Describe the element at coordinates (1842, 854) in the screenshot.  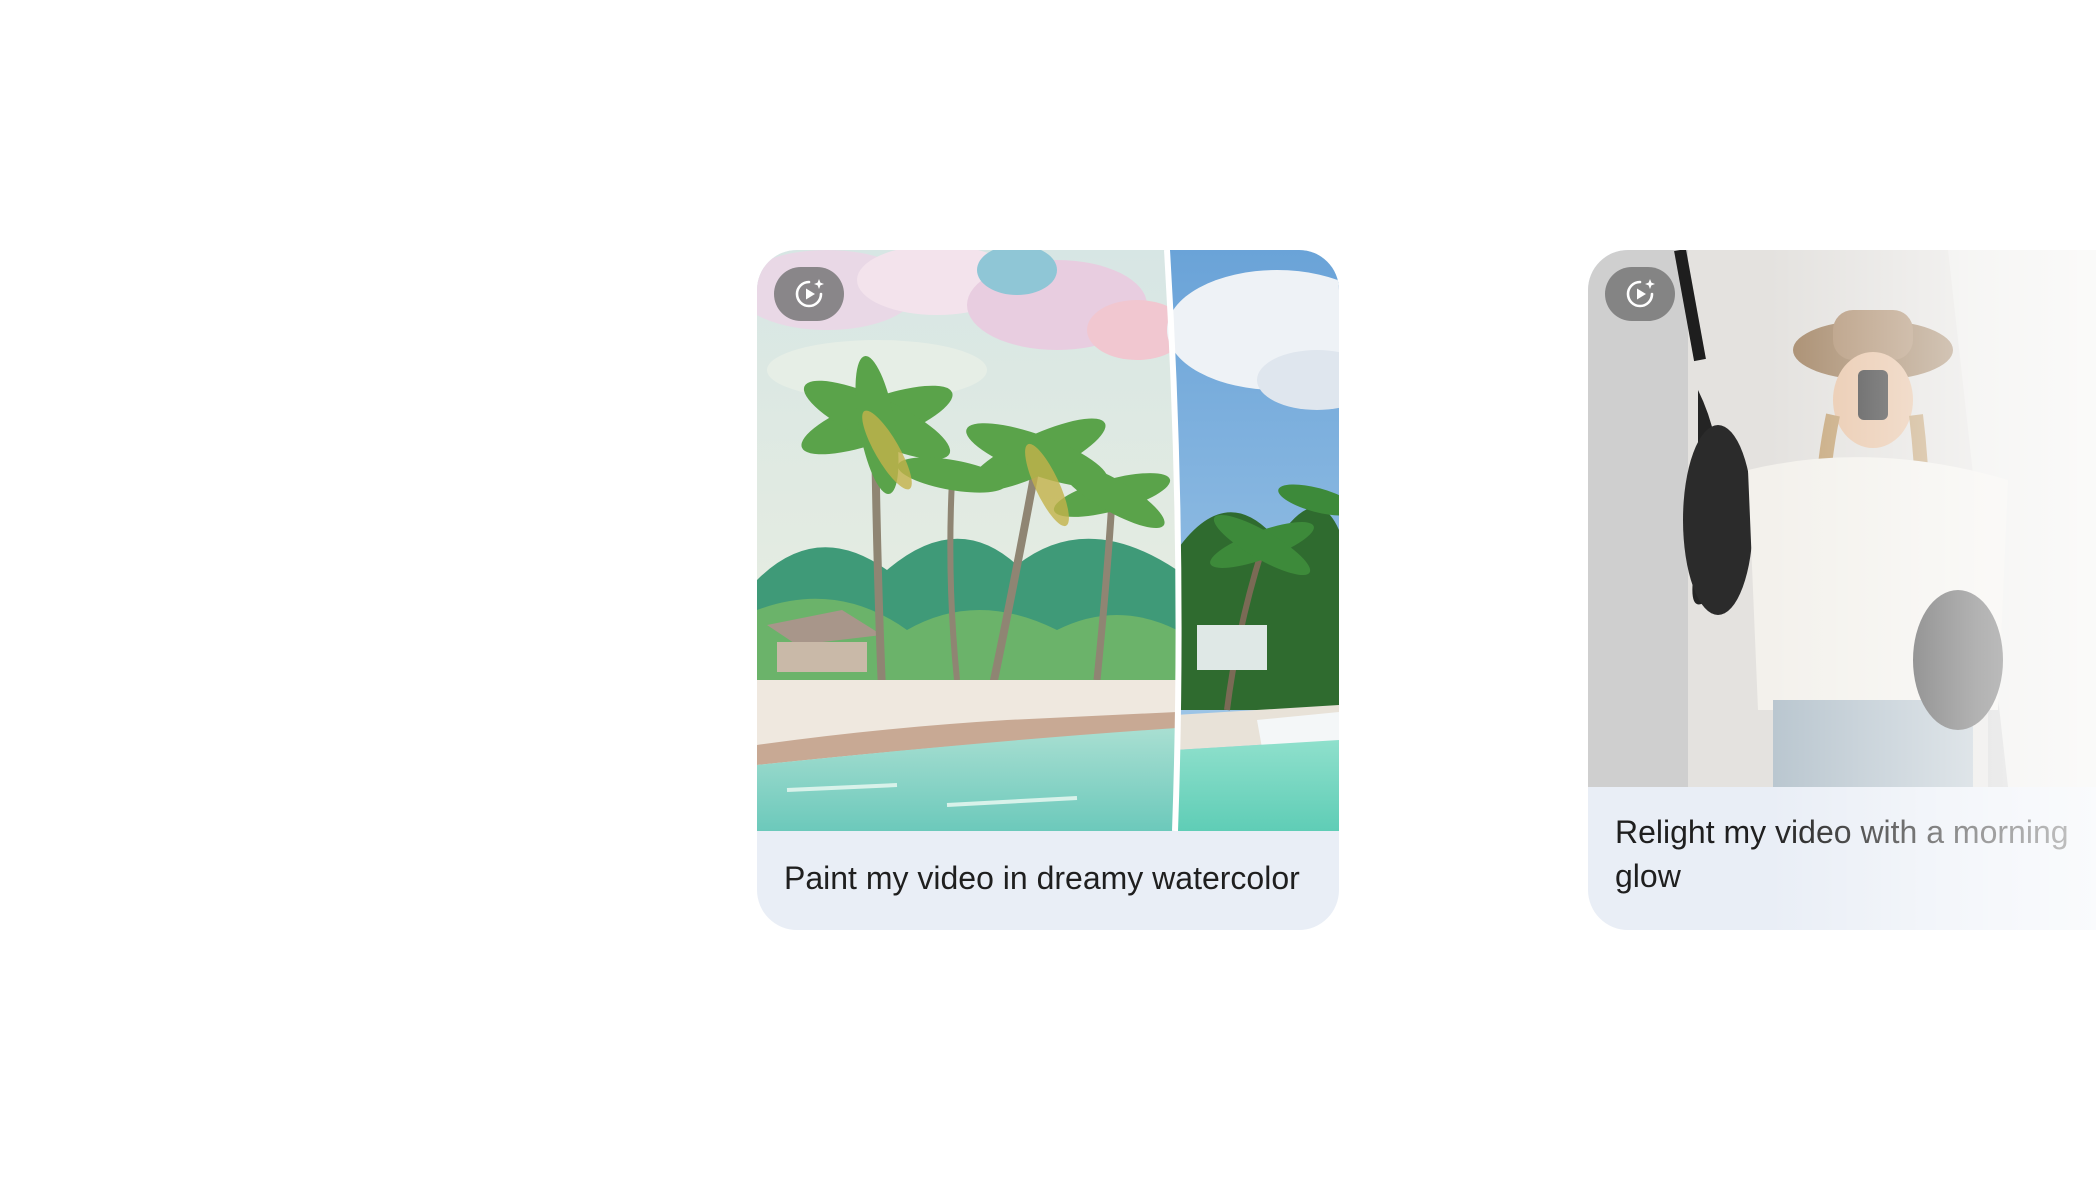
I see `card-caption: Relight my video with a morning glow` at that location.